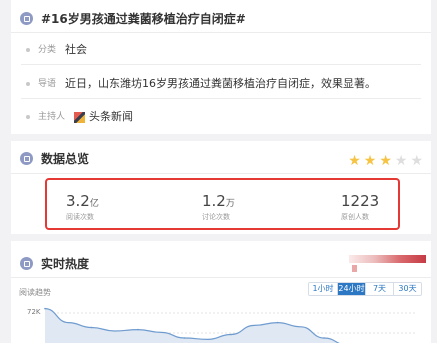 The image size is (437, 343). I want to click on category-value: 社会, so click(76, 49).